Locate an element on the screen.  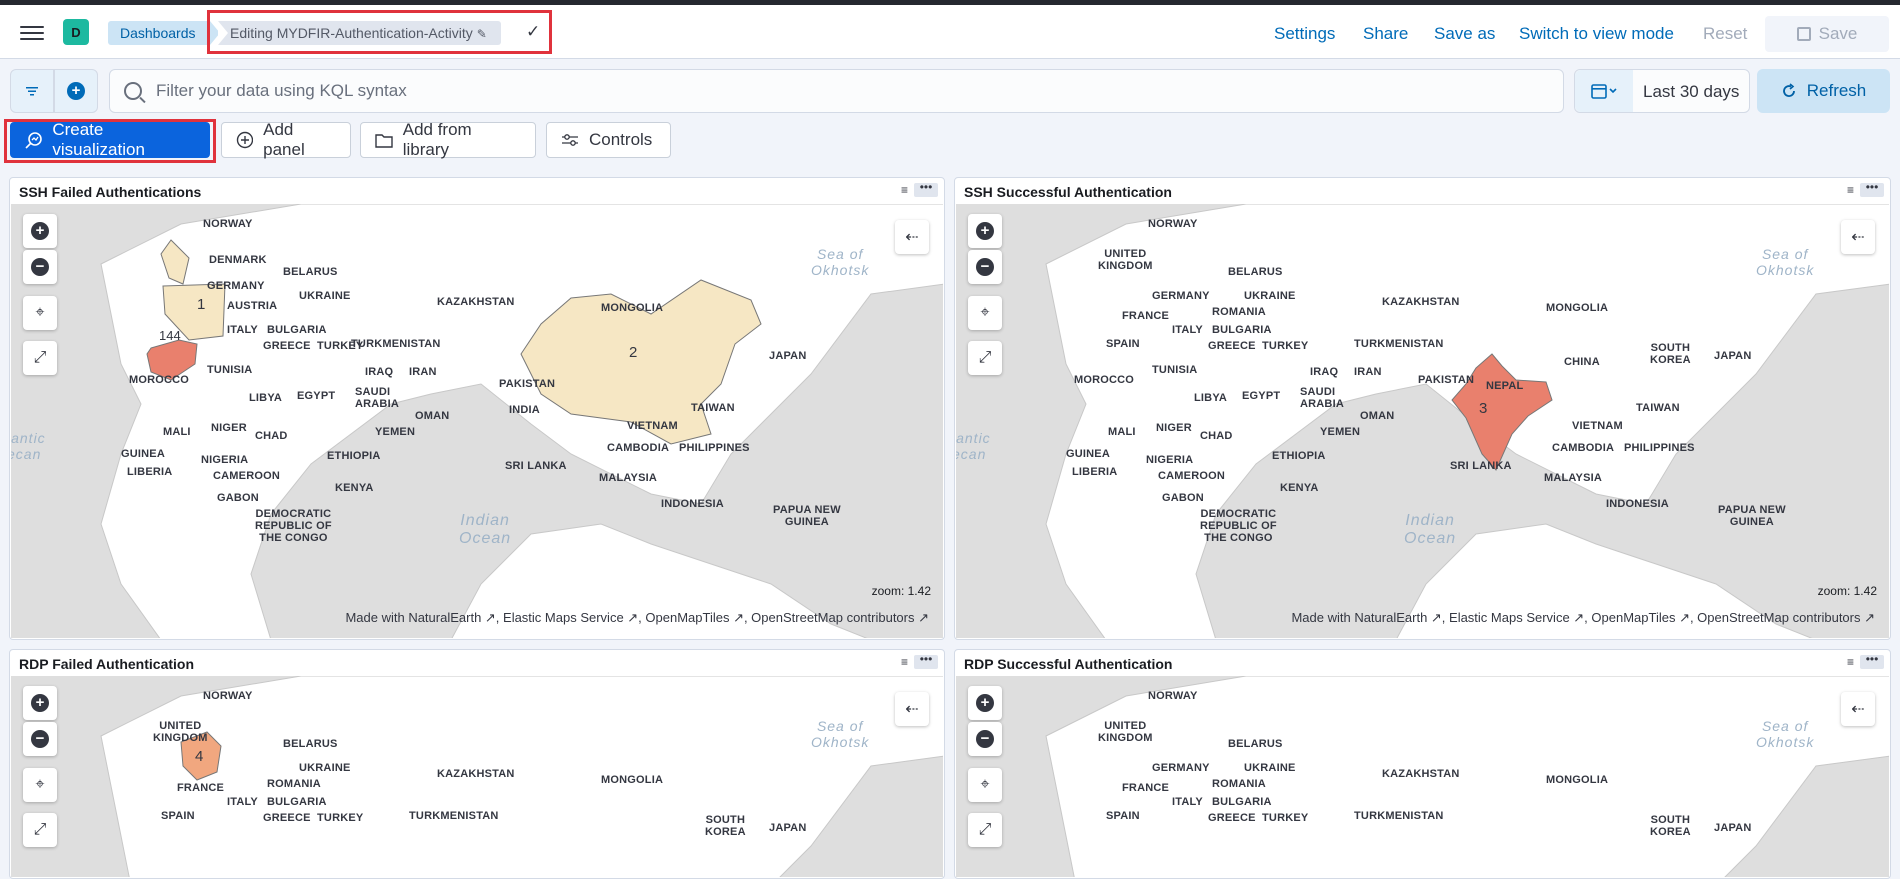
map-label: SOUTH KOREA is located at coordinates (1670, 354).